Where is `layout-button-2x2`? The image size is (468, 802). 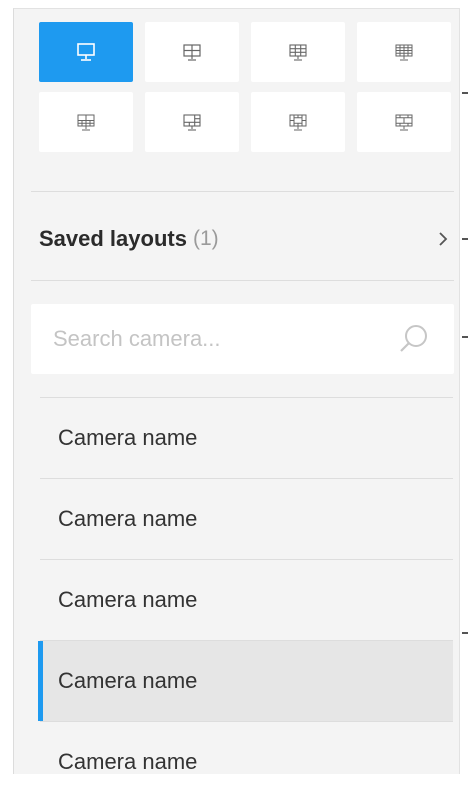
layout-button-2x2 is located at coordinates (192, 52).